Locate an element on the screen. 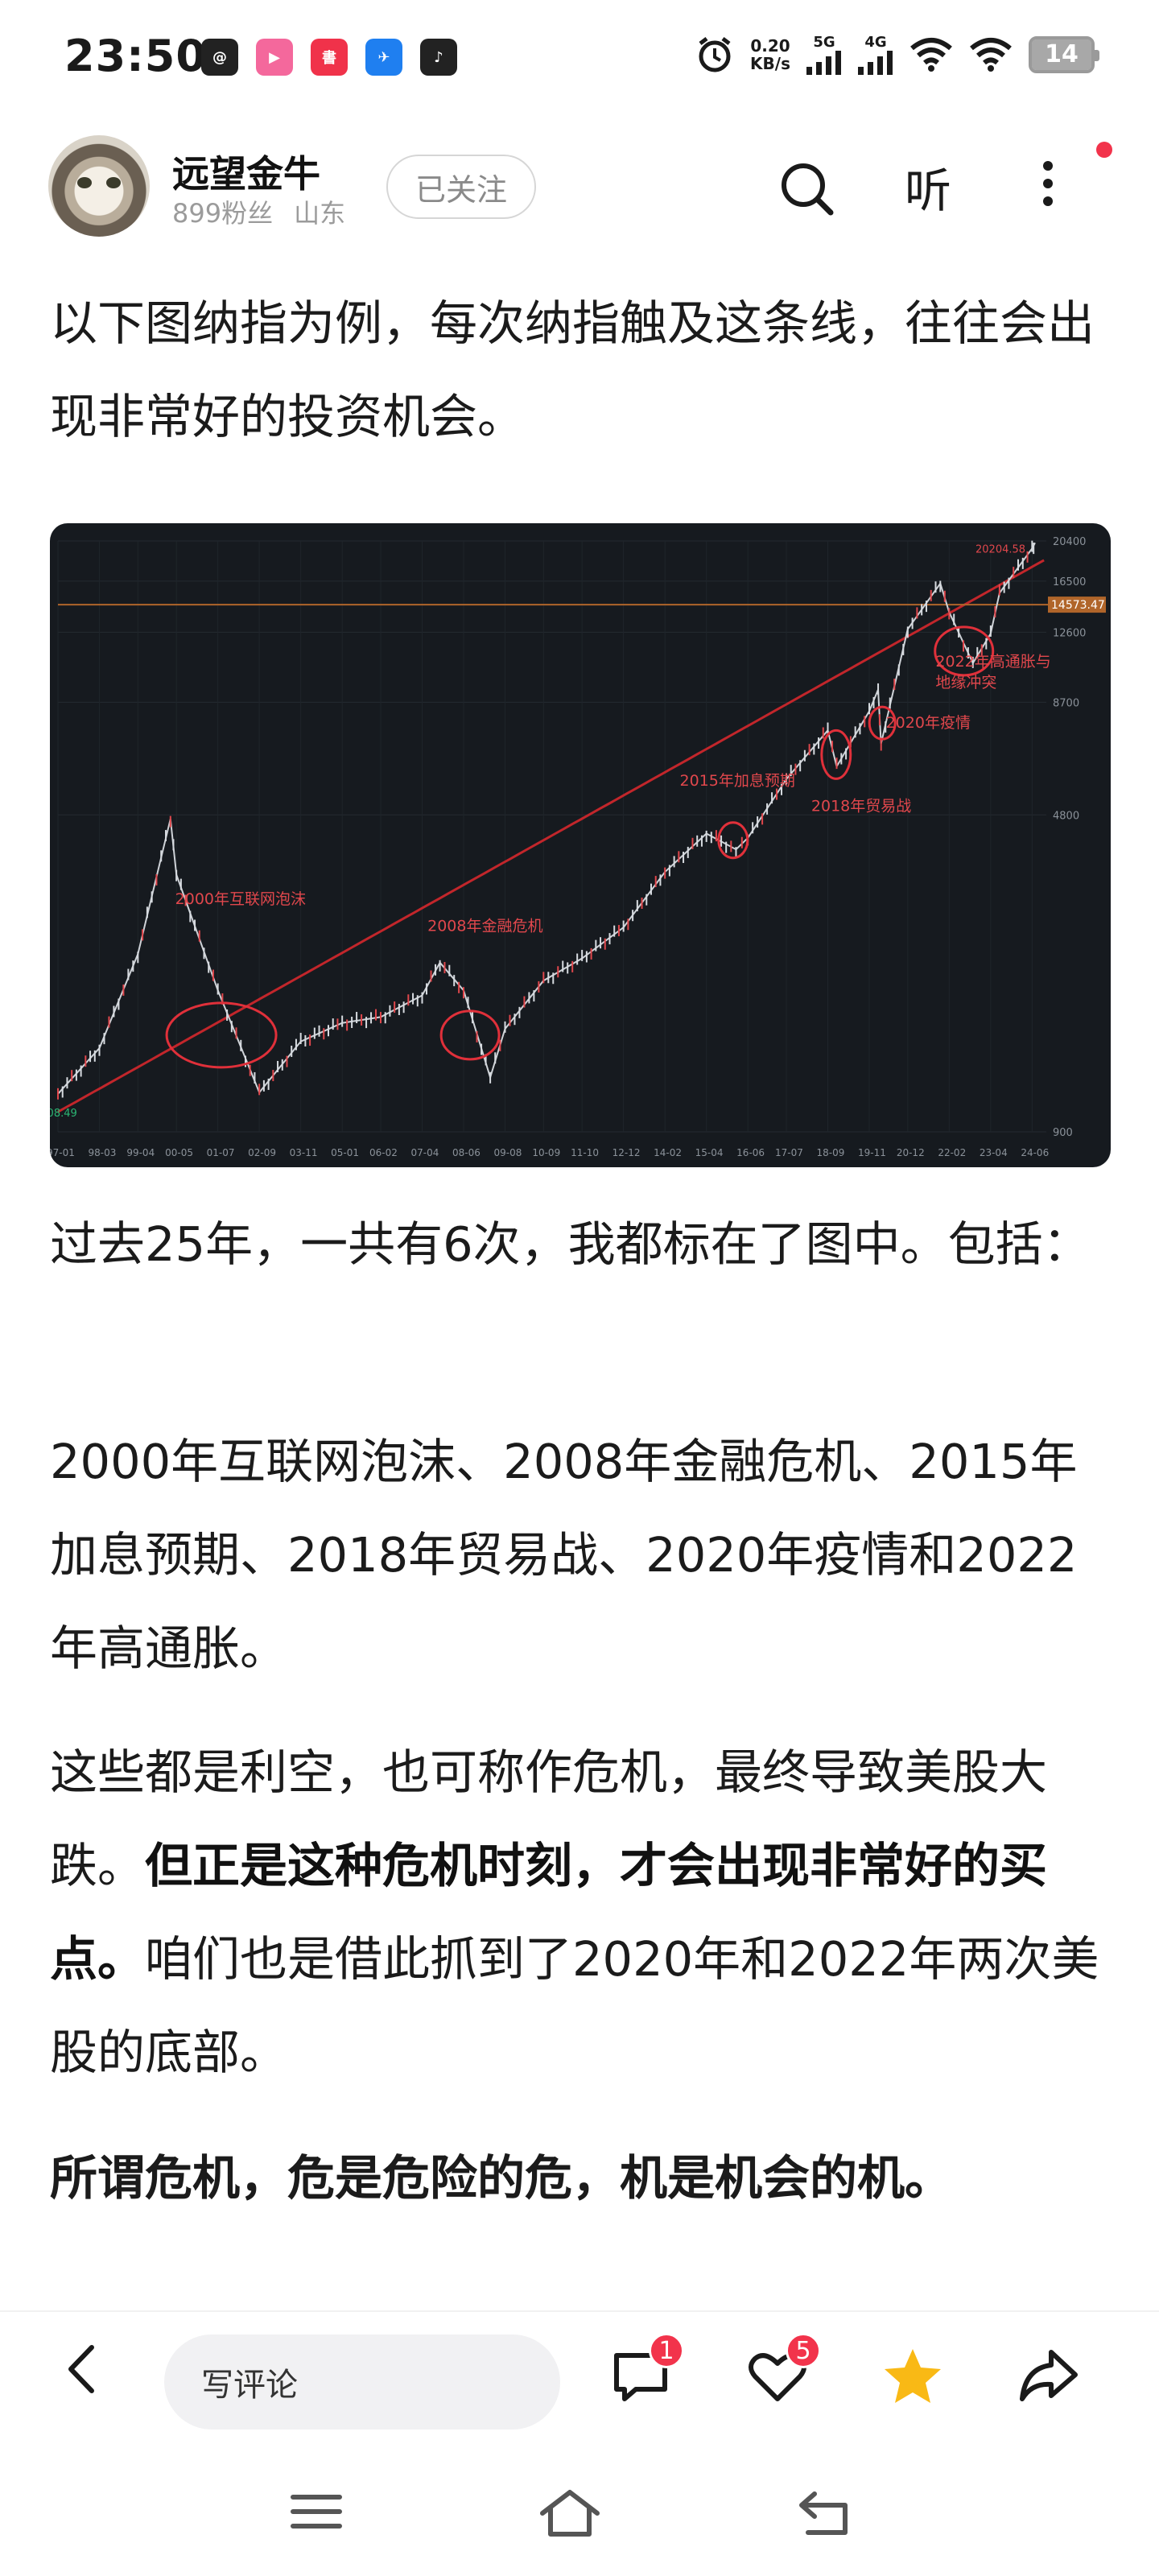 The image size is (1159, 2576). y-tick-label: 8700 is located at coordinates (1066, 703).